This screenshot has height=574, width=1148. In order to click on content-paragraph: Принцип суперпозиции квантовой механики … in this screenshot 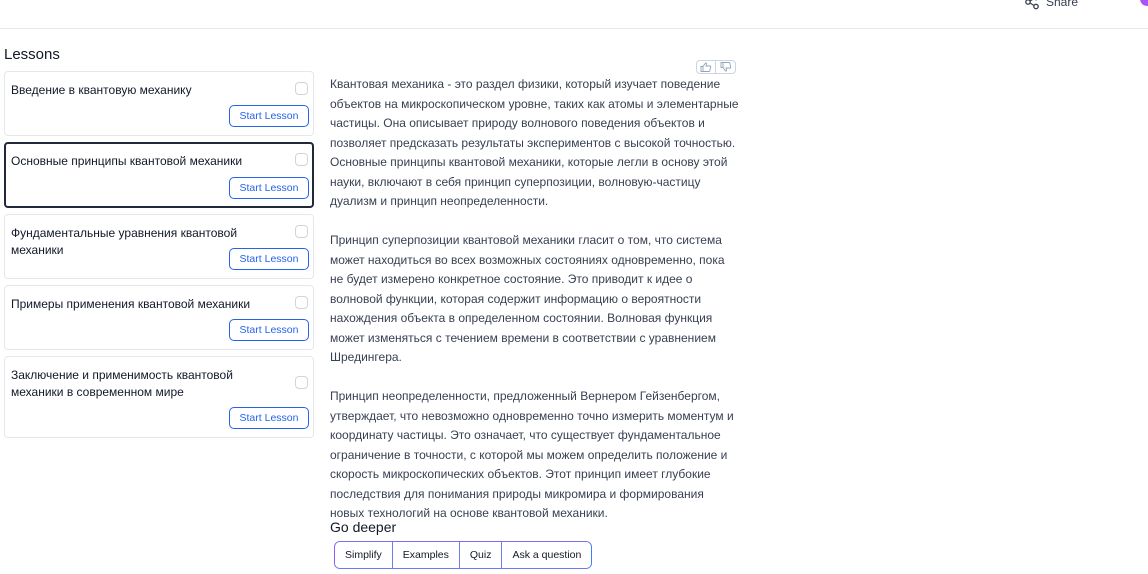, I will do `click(527, 298)`.